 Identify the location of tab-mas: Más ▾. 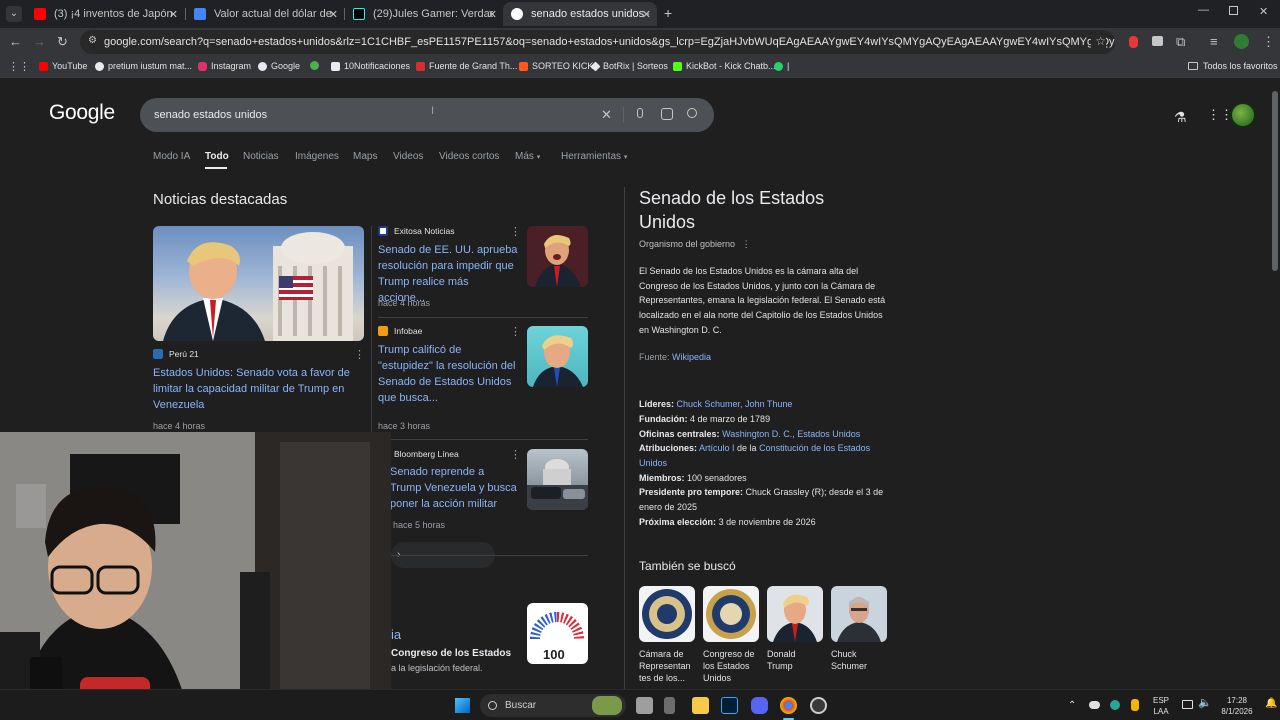
(527, 156).